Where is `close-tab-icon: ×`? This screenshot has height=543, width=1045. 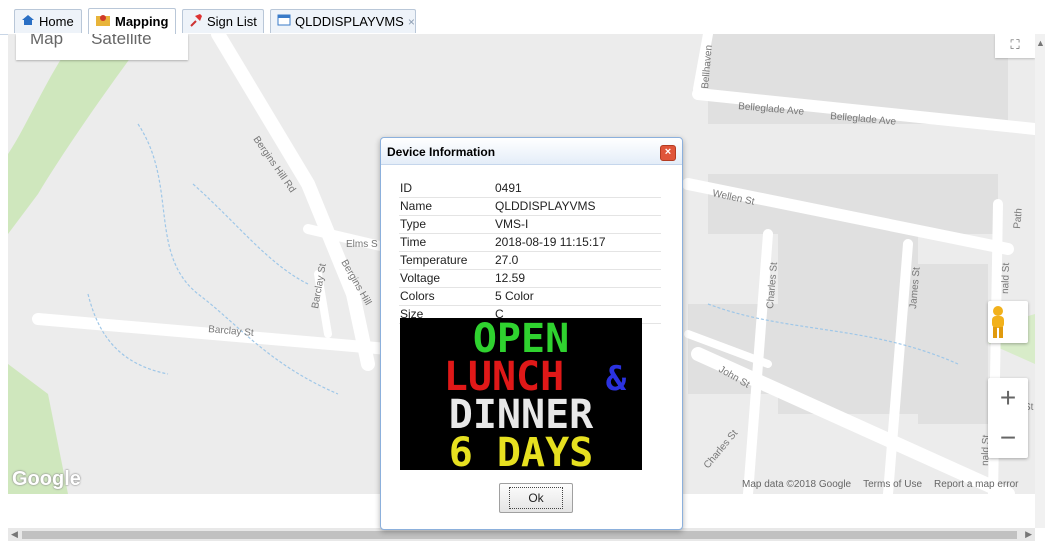
close-tab-icon: × is located at coordinates (411, 22).